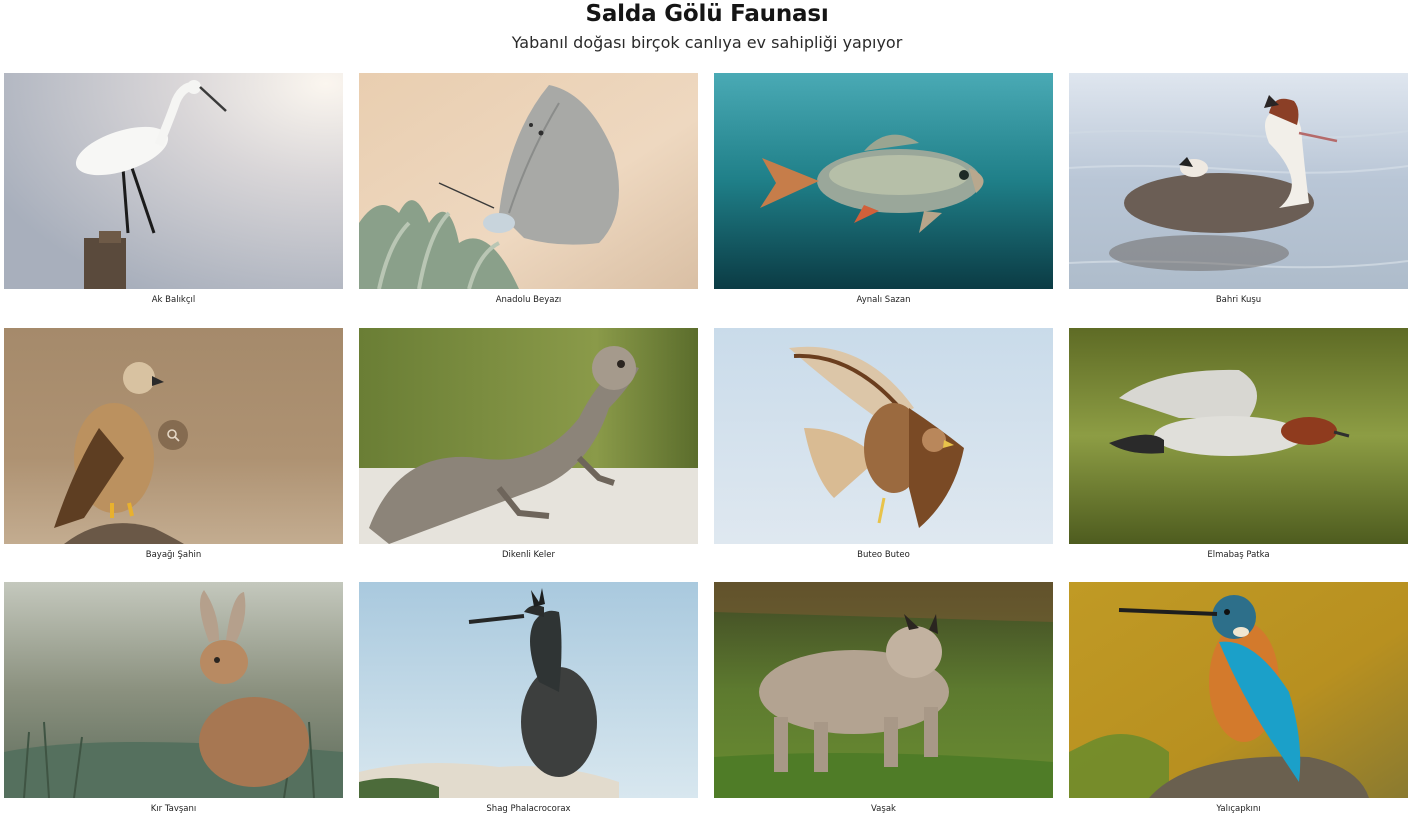 This screenshot has width=1414, height=817. I want to click on gallery-item: Aynalı Sazan, so click(883, 200).